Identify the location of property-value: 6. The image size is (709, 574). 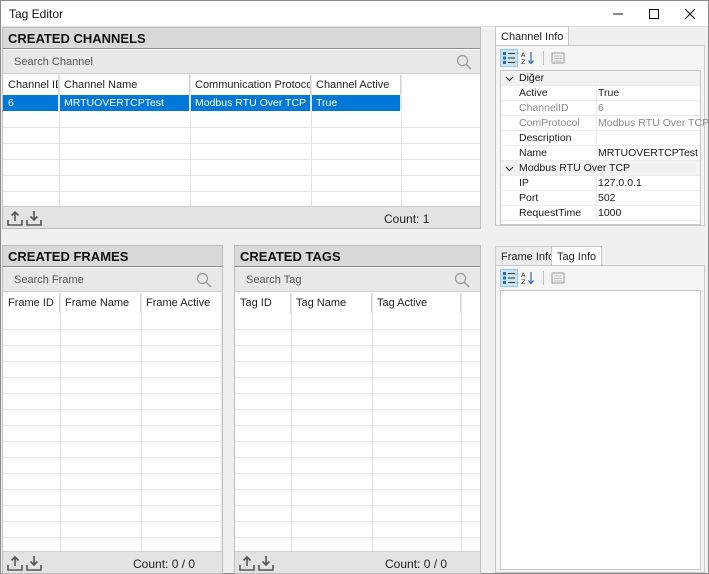
(601, 108).